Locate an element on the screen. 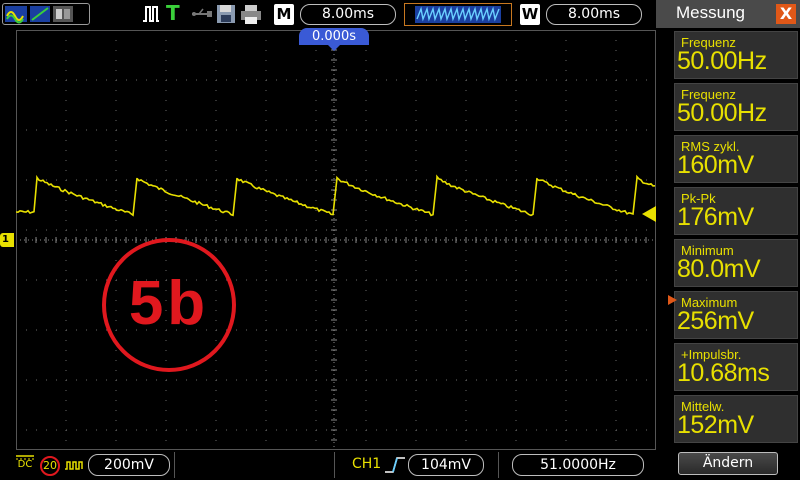  trigger-position-arrow is located at coordinates (334, 48).